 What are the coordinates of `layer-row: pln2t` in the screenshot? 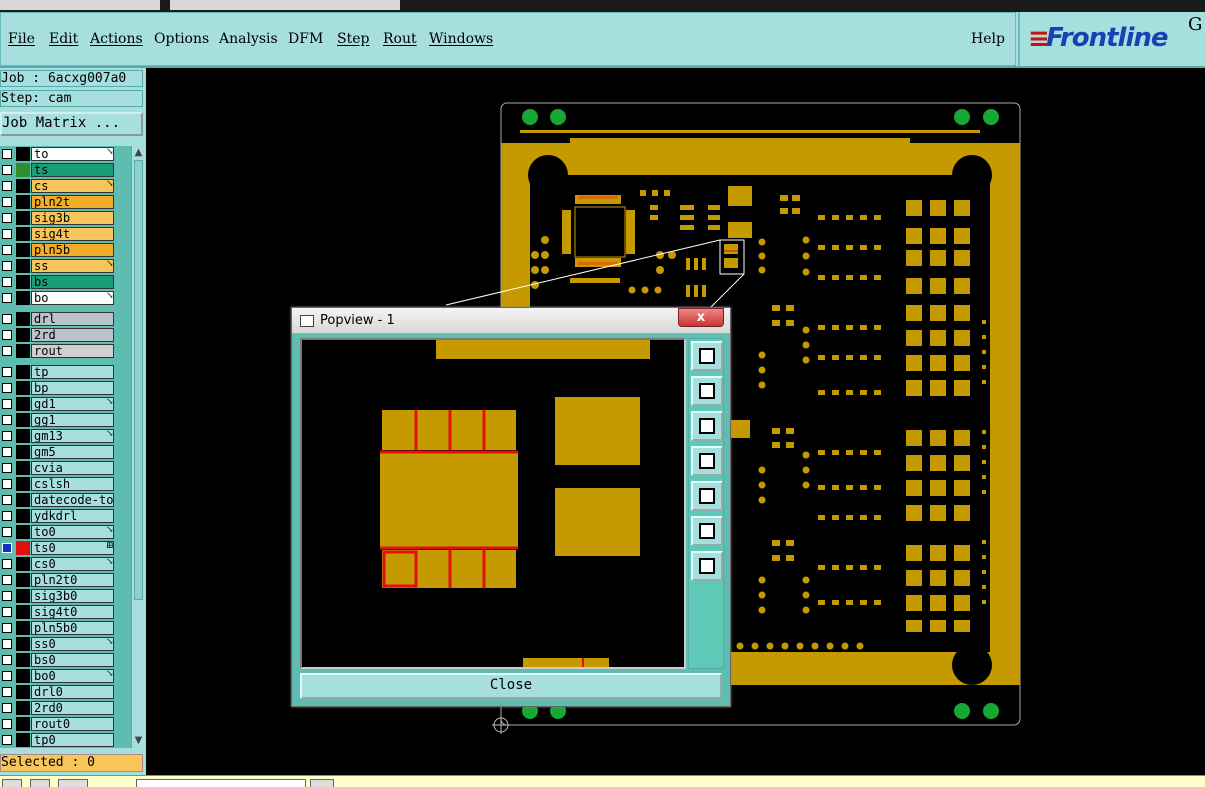 It's located at (65, 202).